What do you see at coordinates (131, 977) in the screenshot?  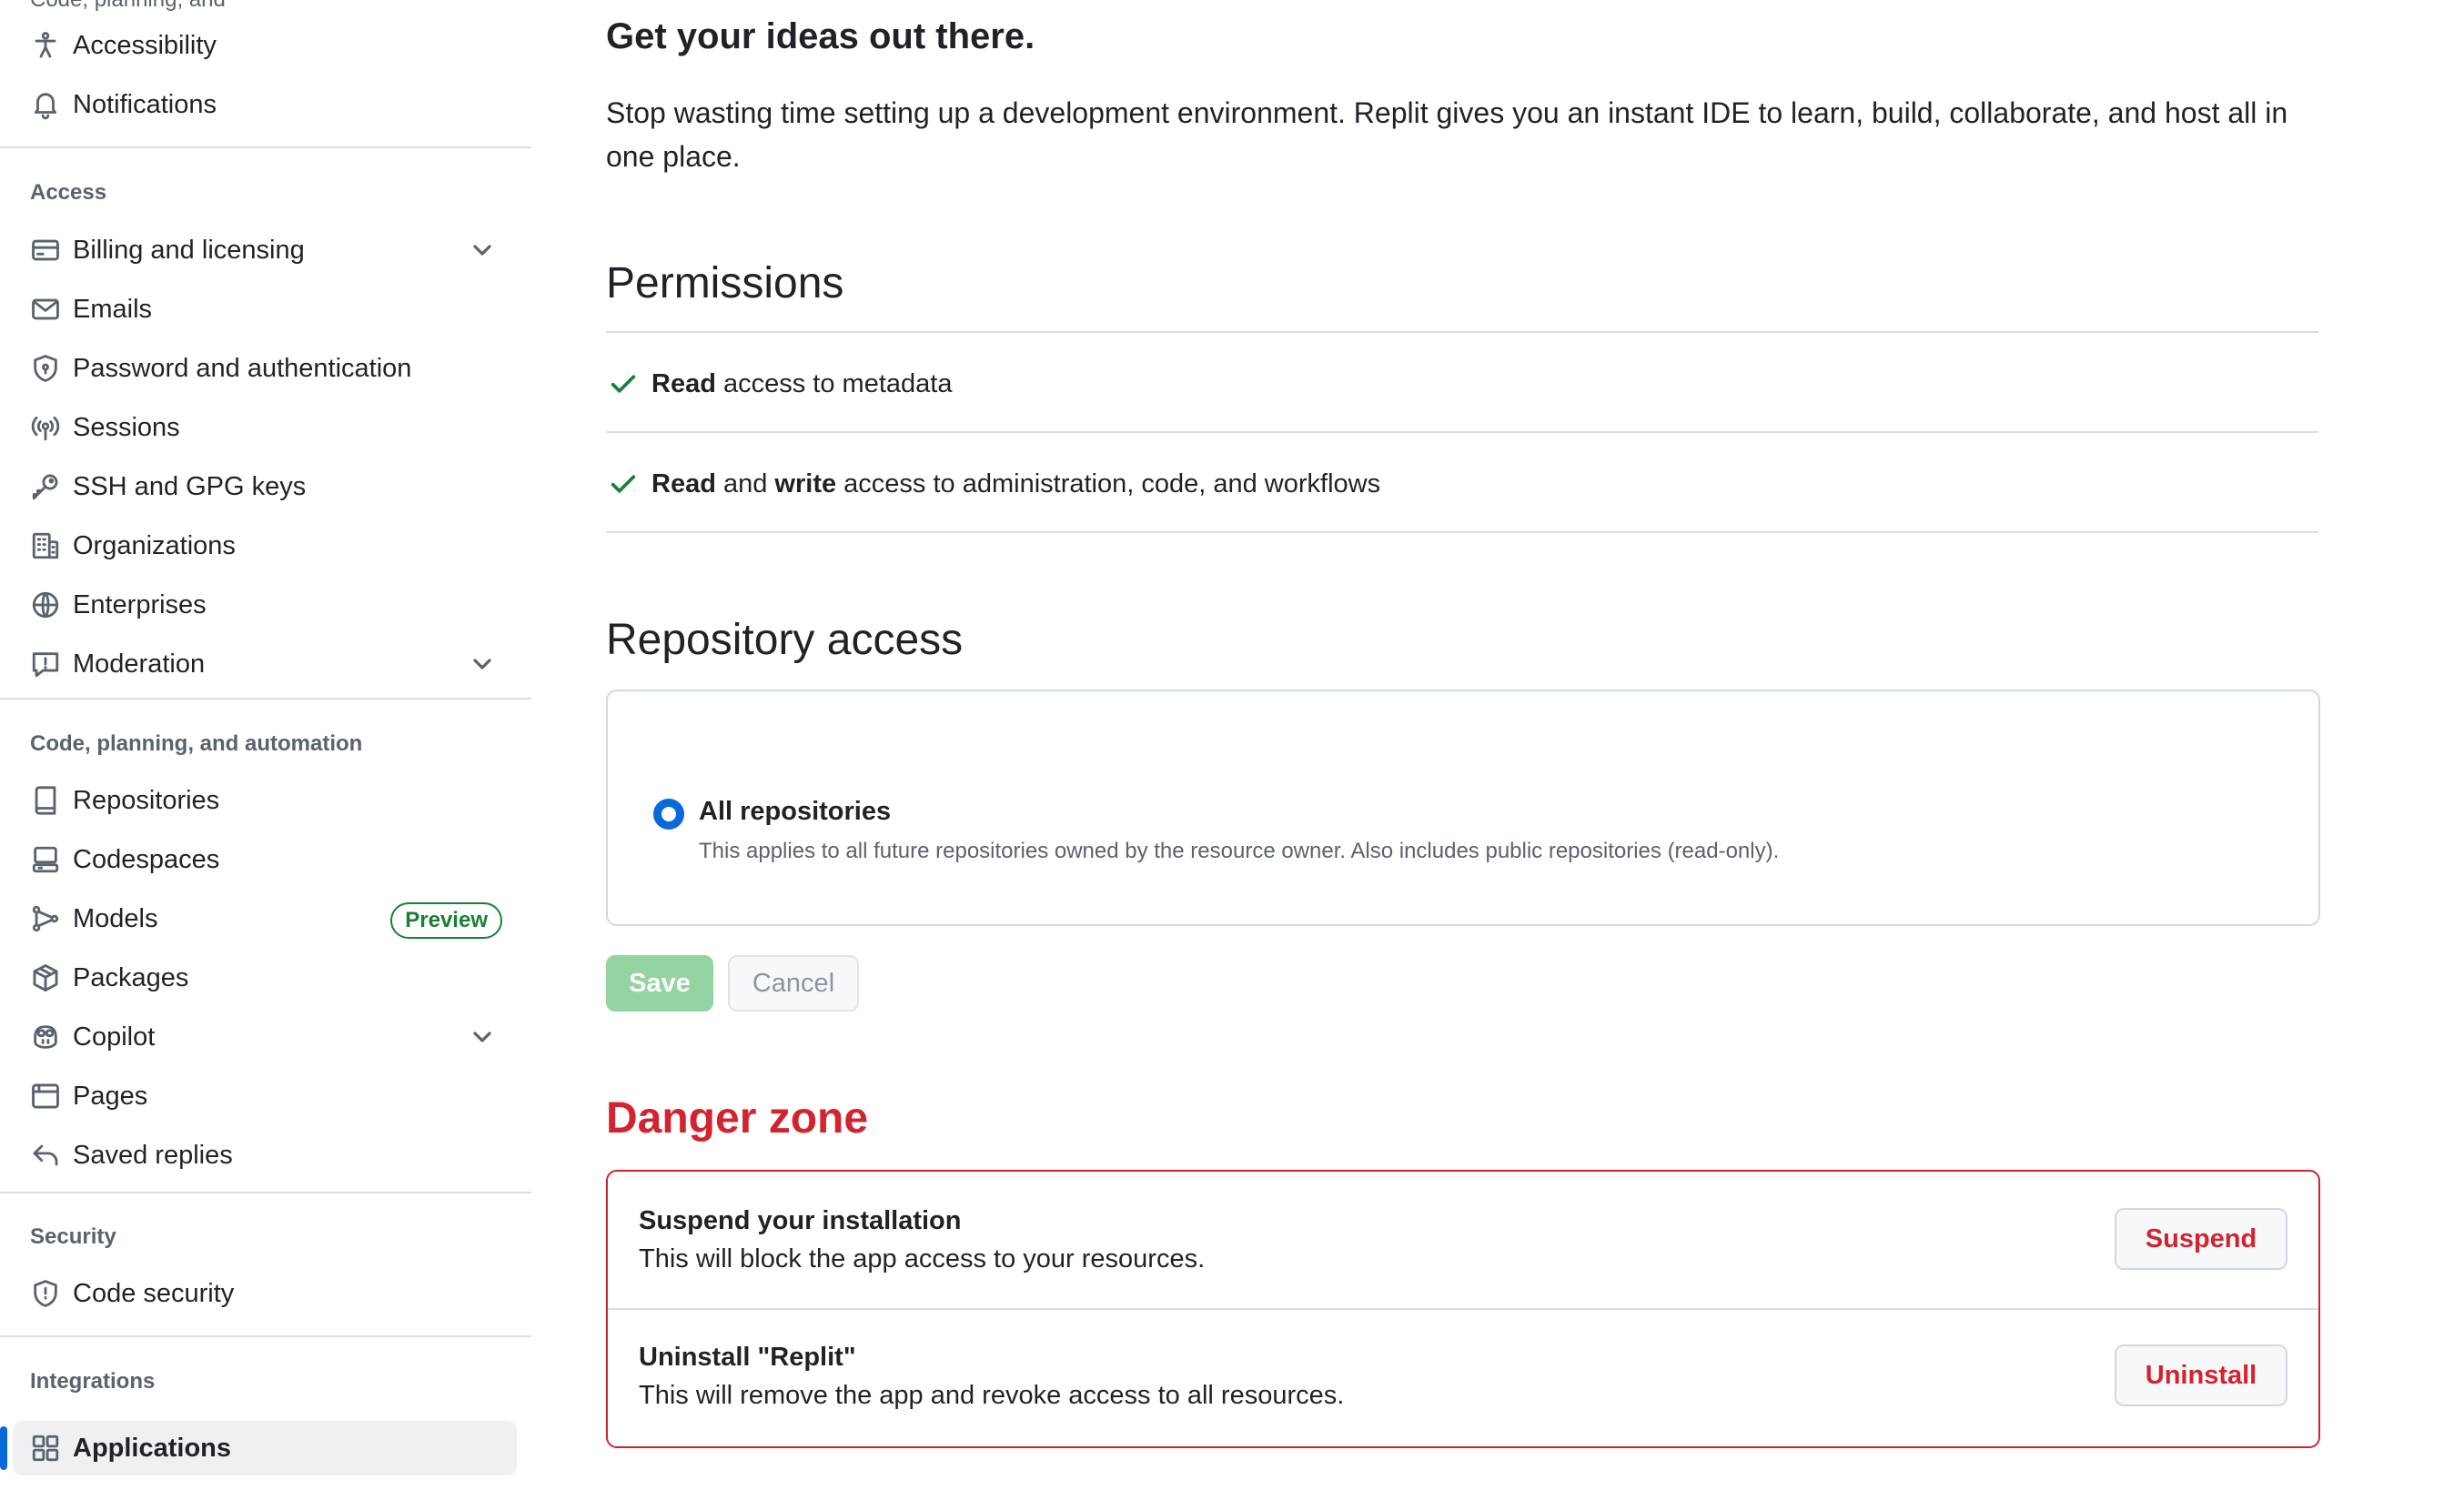 I see `sidebar-item-label: Packages` at bounding box center [131, 977].